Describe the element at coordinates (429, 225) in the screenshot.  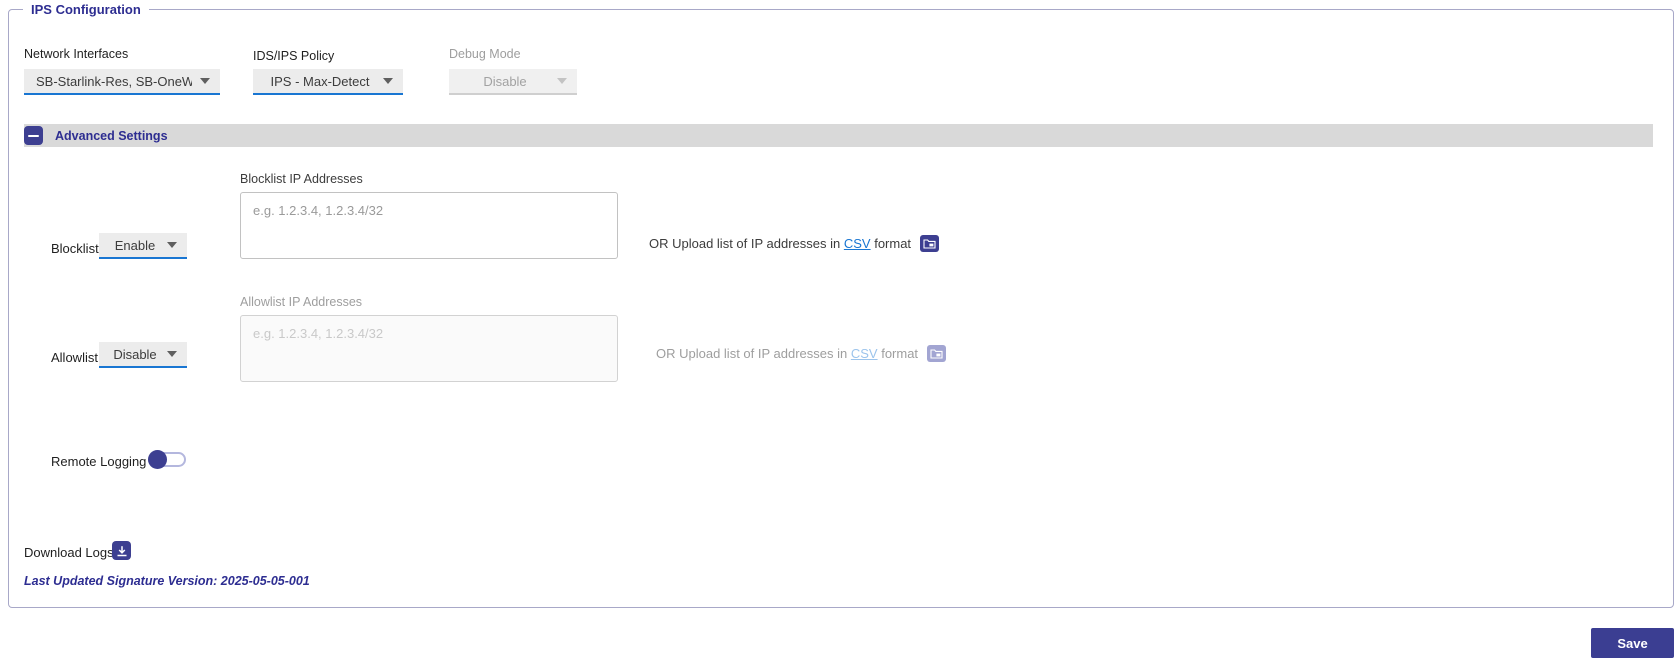
I see `blocklist-ip-addresses-input` at that location.